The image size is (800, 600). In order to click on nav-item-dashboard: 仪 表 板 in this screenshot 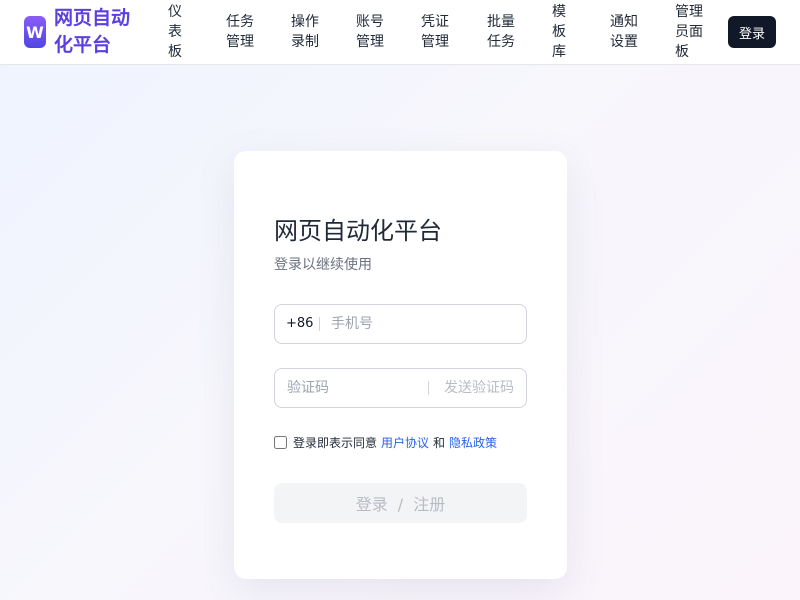, I will do `click(175, 32)`.